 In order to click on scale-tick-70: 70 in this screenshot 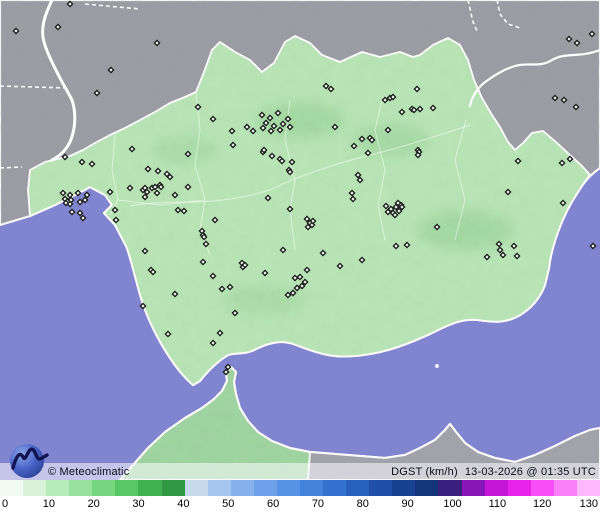, I will do `click(318, 504)`.